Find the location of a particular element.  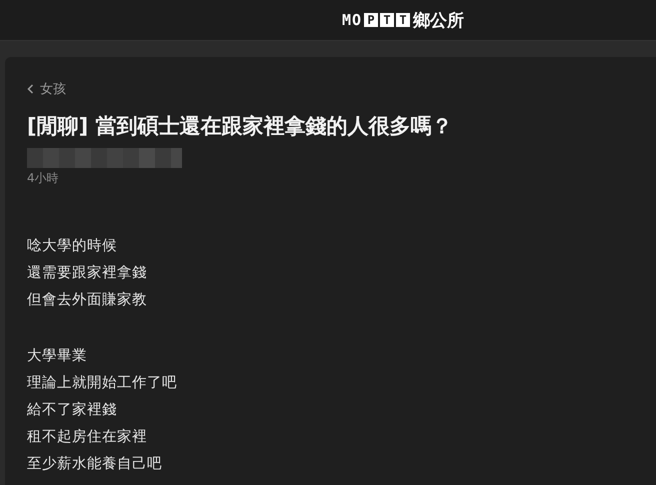

logo-text: MO is located at coordinates (352, 20).